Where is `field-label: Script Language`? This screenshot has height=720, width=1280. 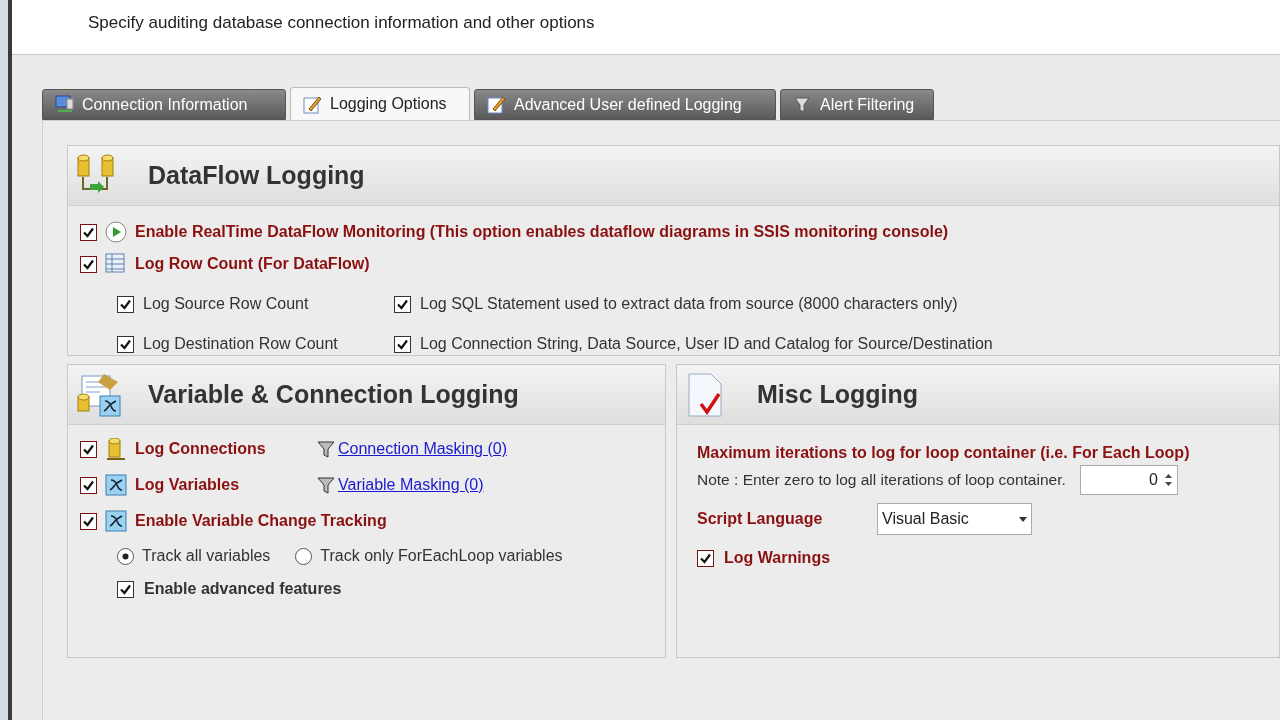 field-label: Script Language is located at coordinates (760, 519).